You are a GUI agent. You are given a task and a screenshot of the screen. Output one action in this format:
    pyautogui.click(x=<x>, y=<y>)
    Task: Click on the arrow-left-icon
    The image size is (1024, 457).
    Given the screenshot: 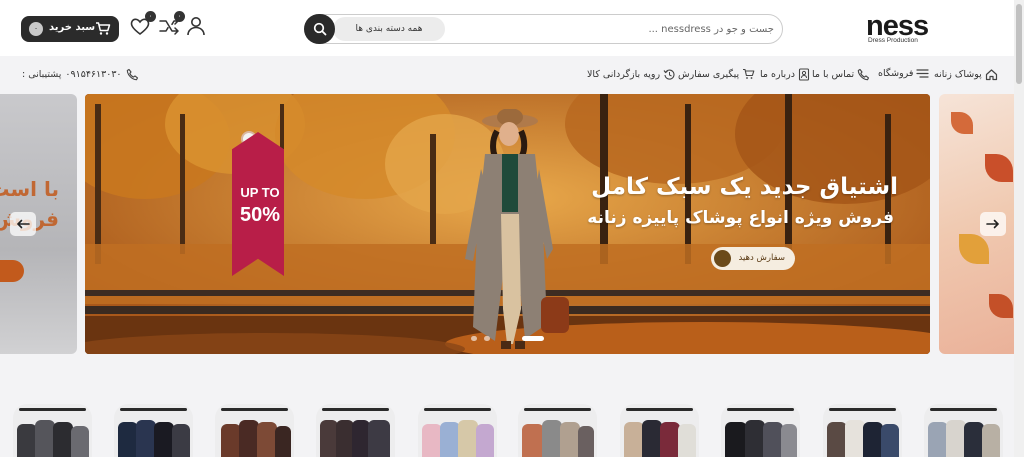 What is the action you would take?
    pyautogui.click(x=23, y=224)
    